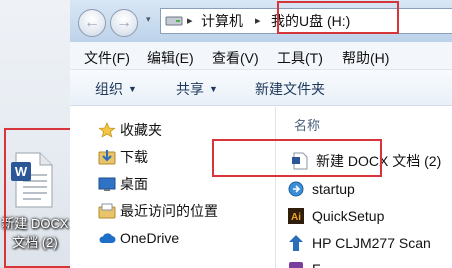  I want to click on nav-label-downloads: 下载, so click(134, 157).